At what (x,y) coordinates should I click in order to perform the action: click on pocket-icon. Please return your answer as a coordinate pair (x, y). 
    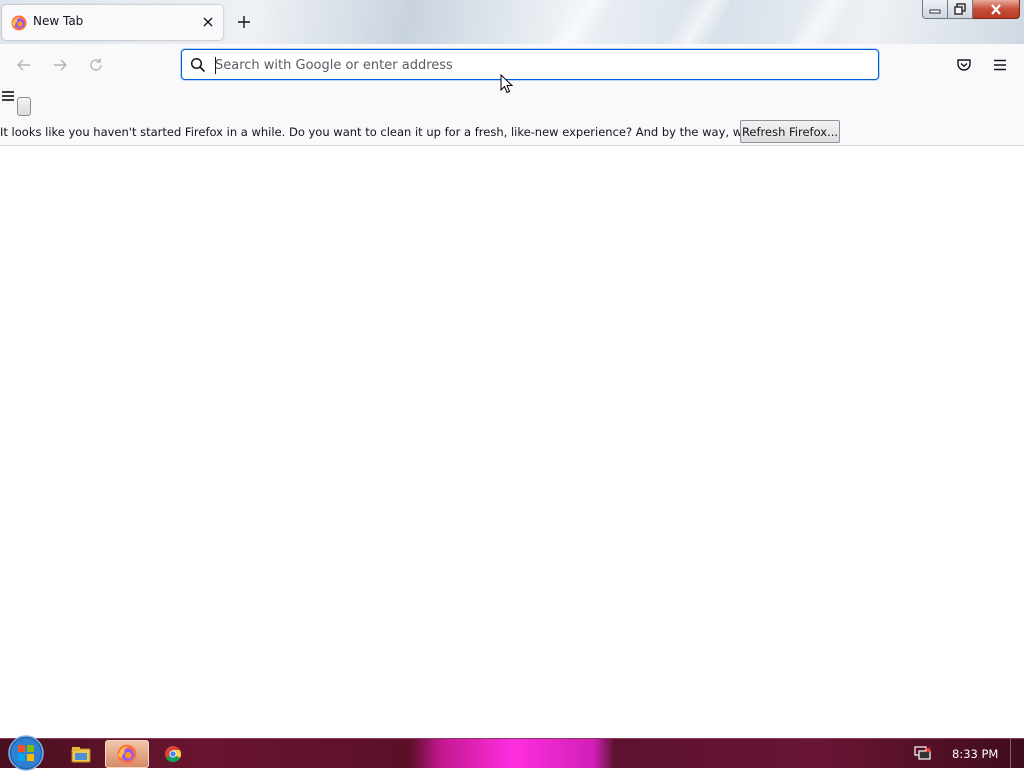
    Looking at the image, I should click on (964, 65).